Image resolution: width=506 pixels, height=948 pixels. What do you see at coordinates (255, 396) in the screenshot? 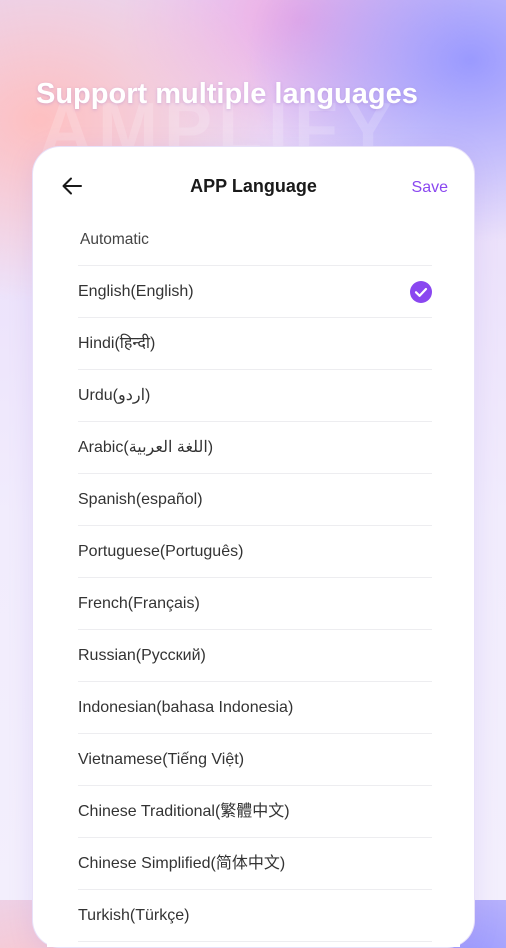
I see `language-item-urdu: Urdu(اردو)` at bounding box center [255, 396].